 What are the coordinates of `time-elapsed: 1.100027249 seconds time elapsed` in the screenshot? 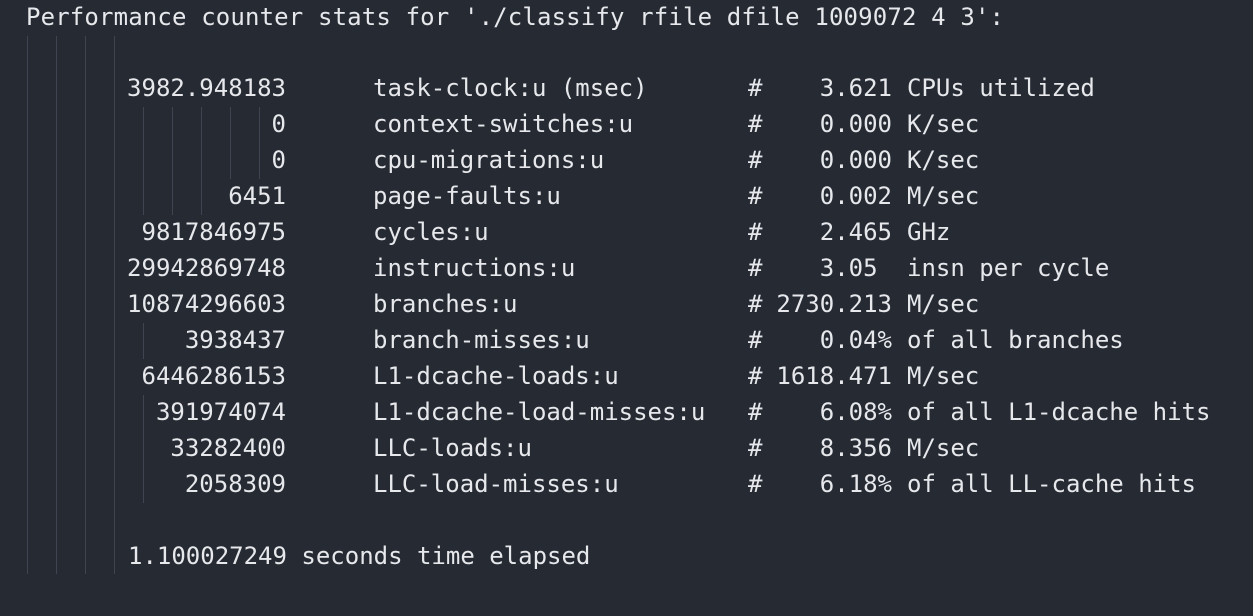 It's located at (359, 556).